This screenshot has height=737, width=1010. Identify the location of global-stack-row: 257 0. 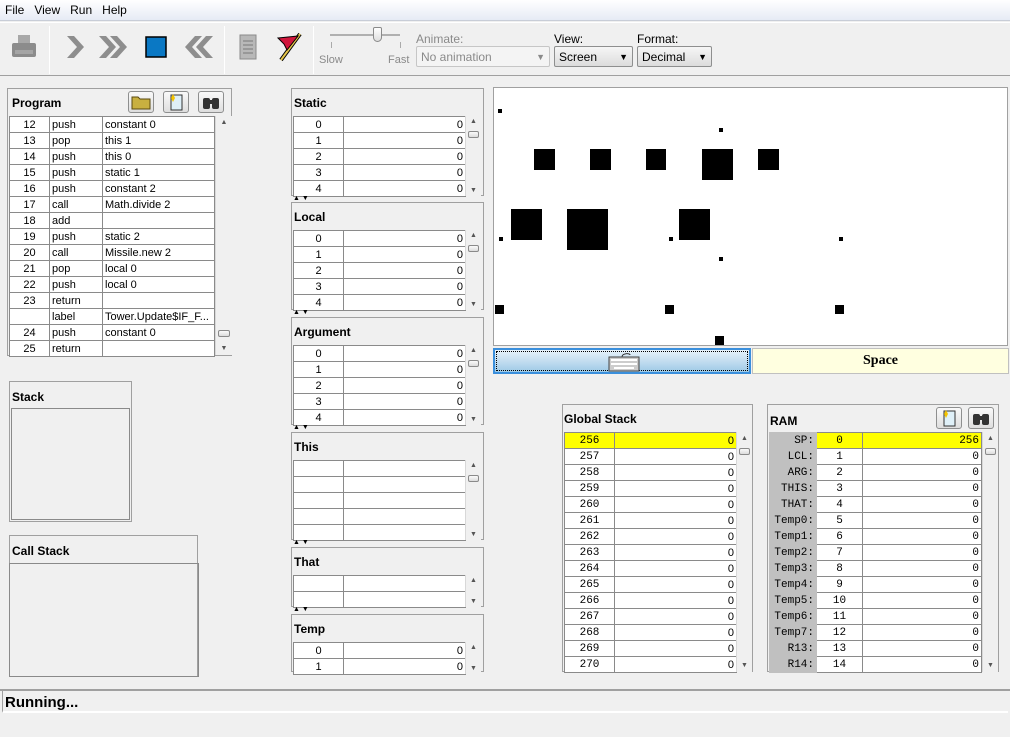
(650, 456).